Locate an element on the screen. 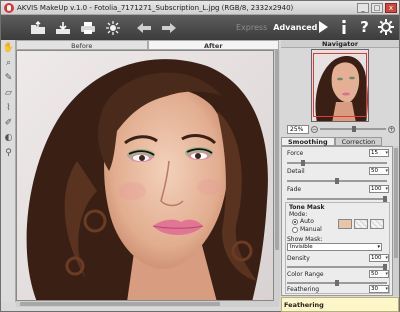 The image size is (400, 312). view-tabs: Before After is located at coordinates (147, 45).